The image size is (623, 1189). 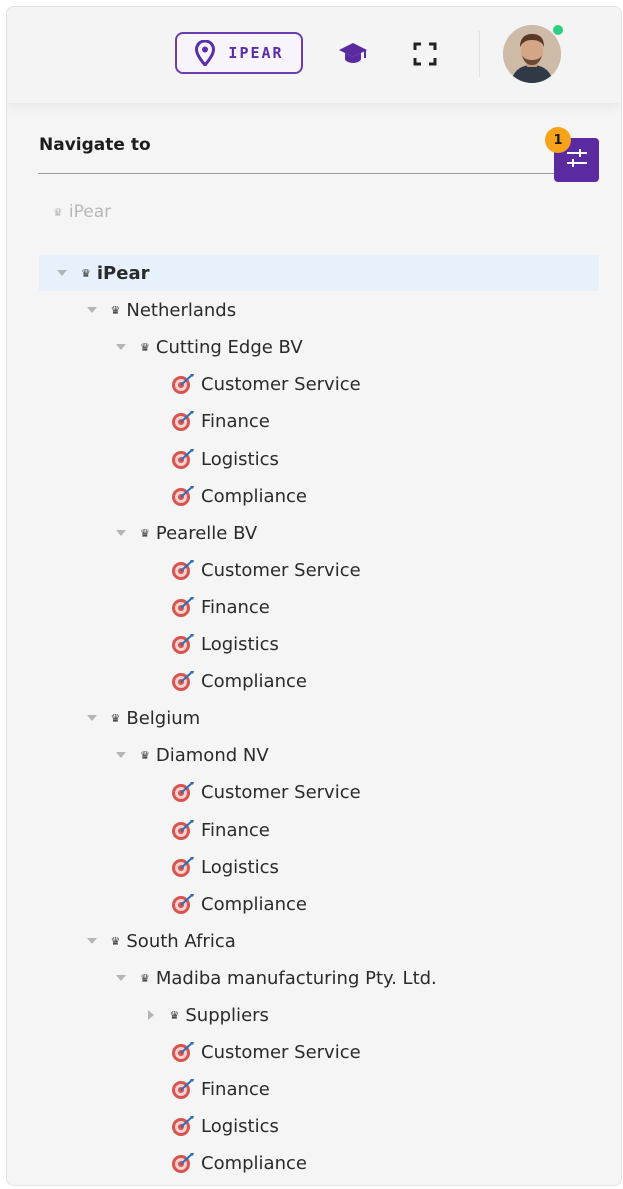 I want to click on tree-node: ♛ Pearelle BV, so click(x=185, y=533).